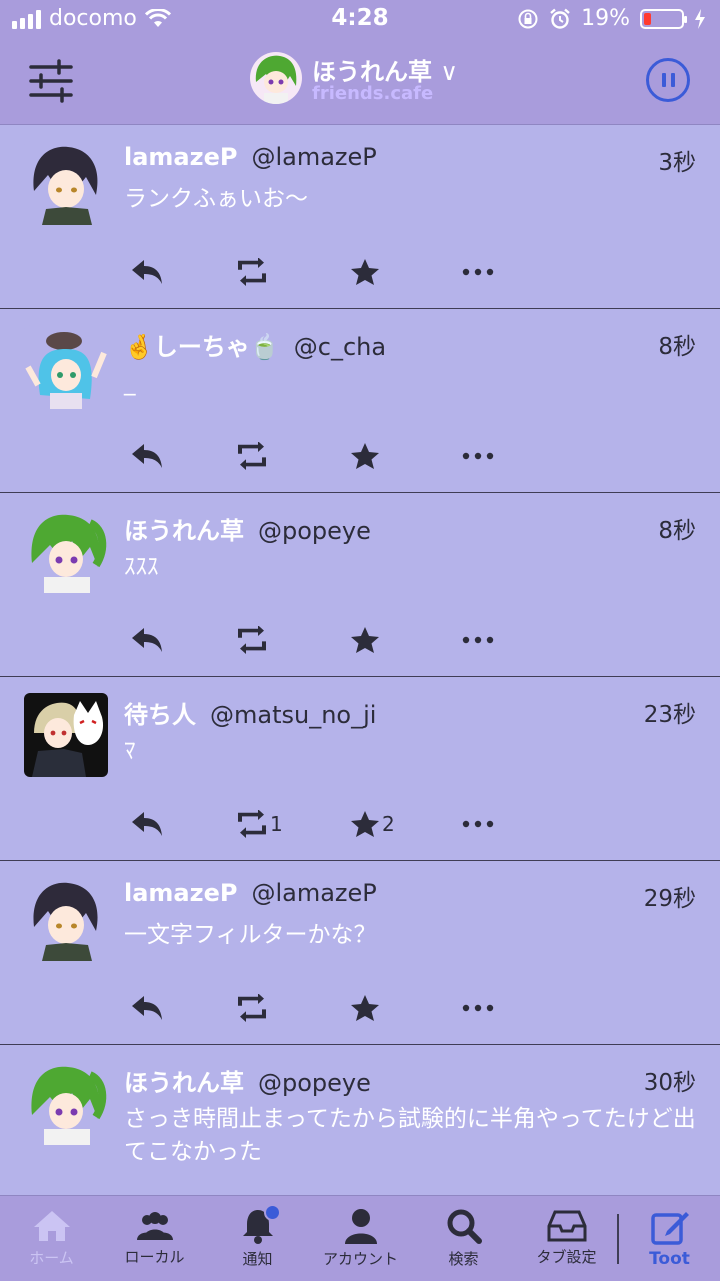 The image size is (720, 1281). Describe the element at coordinates (360, 953) in the screenshot. I see `timeline-post: lamazeP @lamazeP 29秒 一文字フィルターかな？` at that location.